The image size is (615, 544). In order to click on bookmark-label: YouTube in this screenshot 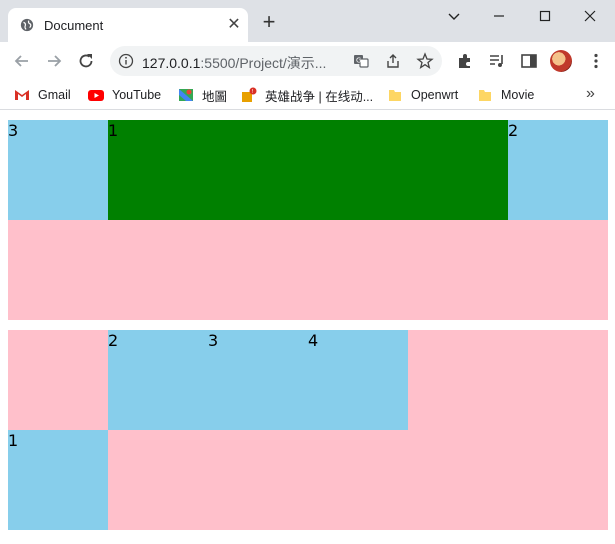, I will do `click(137, 95)`.